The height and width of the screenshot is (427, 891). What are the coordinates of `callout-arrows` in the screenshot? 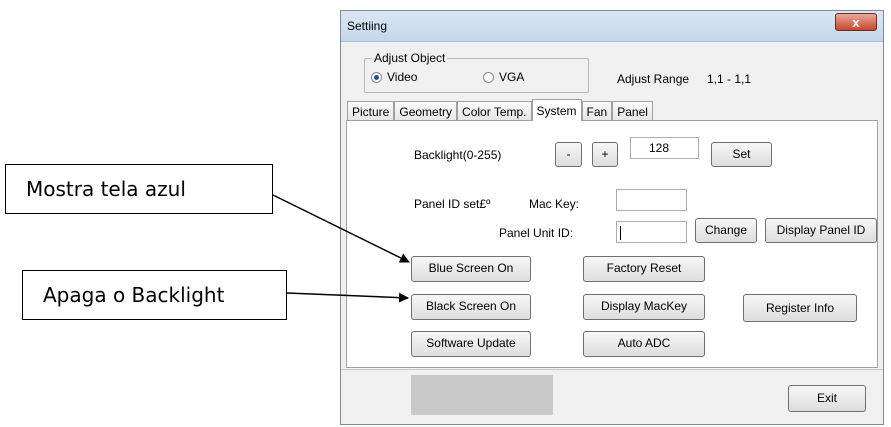 It's located at (341, 248).